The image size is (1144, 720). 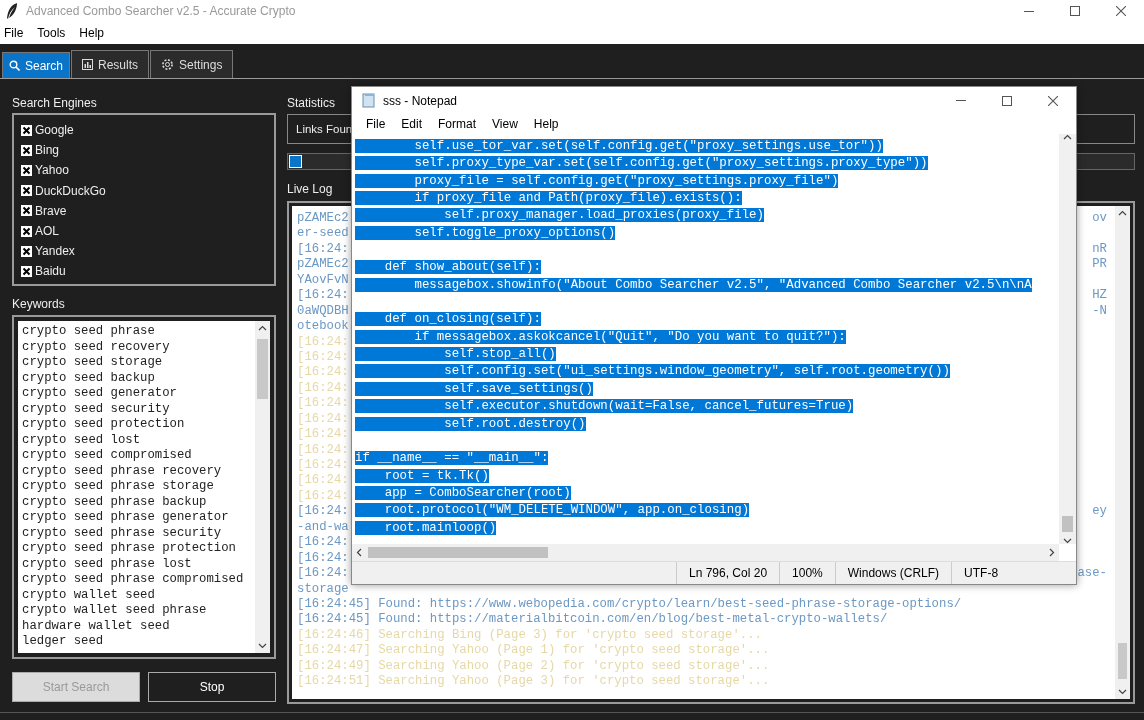 I want to click on log-line: [16:24:45] Found: https://www.webopedia.com/crypto/learn/best-seed-phrase-storage-options/, so click(x=629, y=604).